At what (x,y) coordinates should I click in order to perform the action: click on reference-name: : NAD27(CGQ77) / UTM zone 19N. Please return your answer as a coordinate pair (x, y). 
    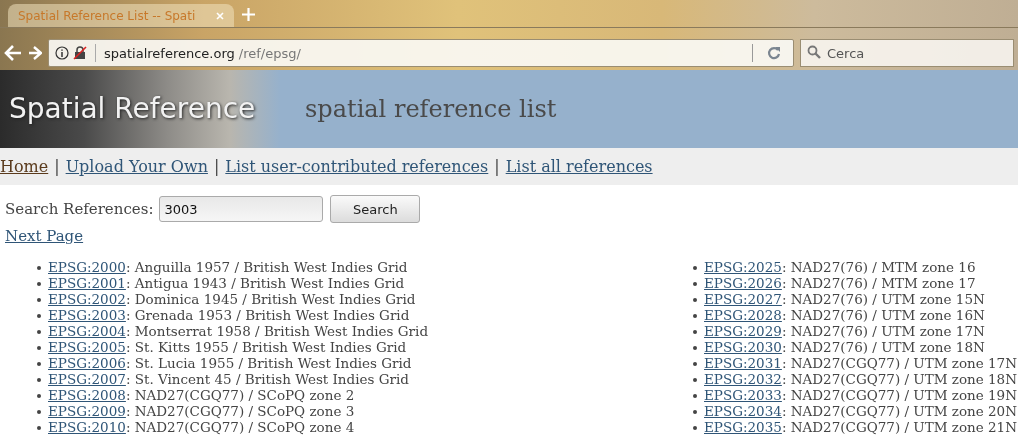
    Looking at the image, I should click on (899, 395).